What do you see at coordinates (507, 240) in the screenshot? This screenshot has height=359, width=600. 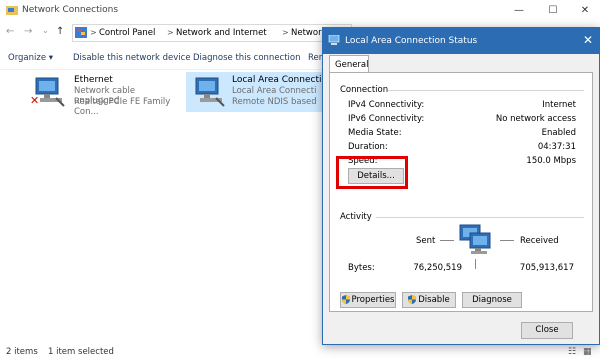 I see `received-line` at bounding box center [507, 240].